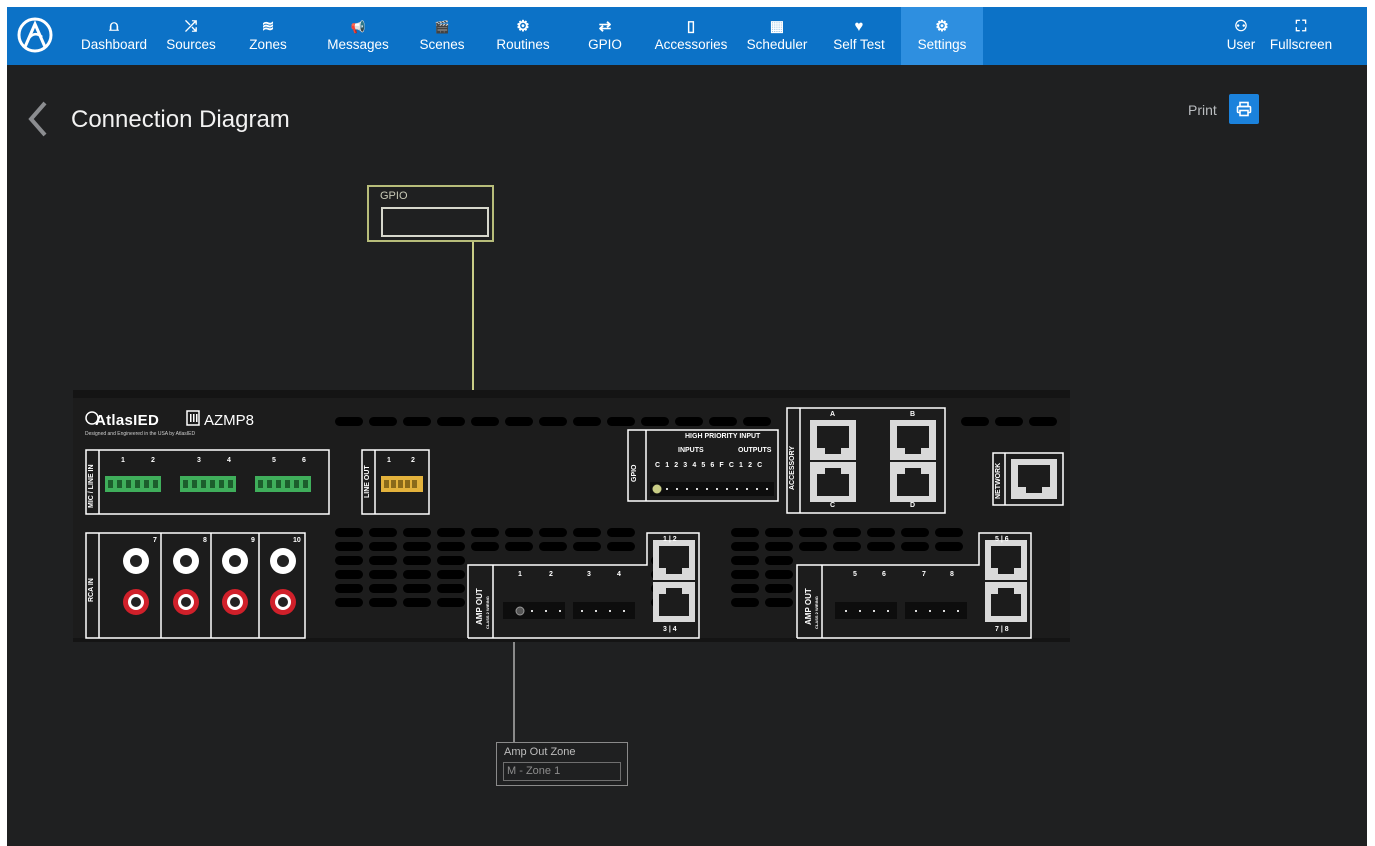 This screenshot has height=846, width=1375. I want to click on high-priority-input-label: HIGH PRIORITY INPUT, so click(723, 436).